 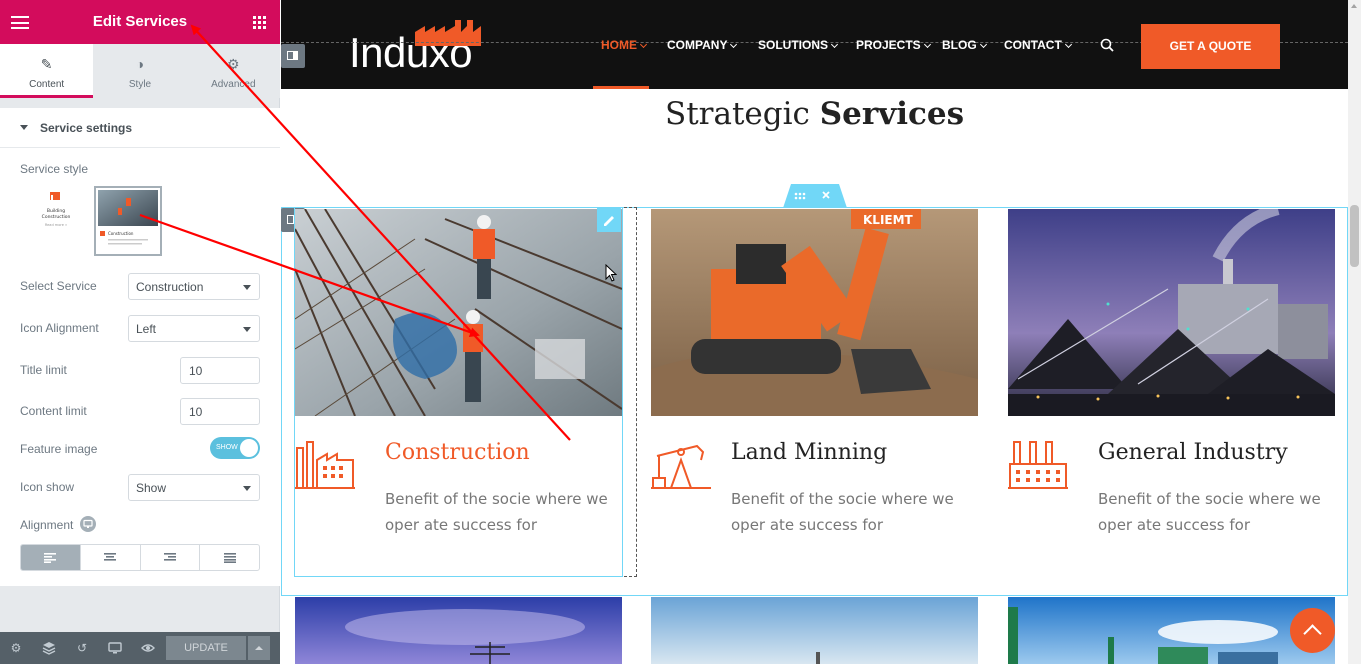 I want to click on get-a-quote-button: GET A QUOTE, so click(x=1210, y=46).